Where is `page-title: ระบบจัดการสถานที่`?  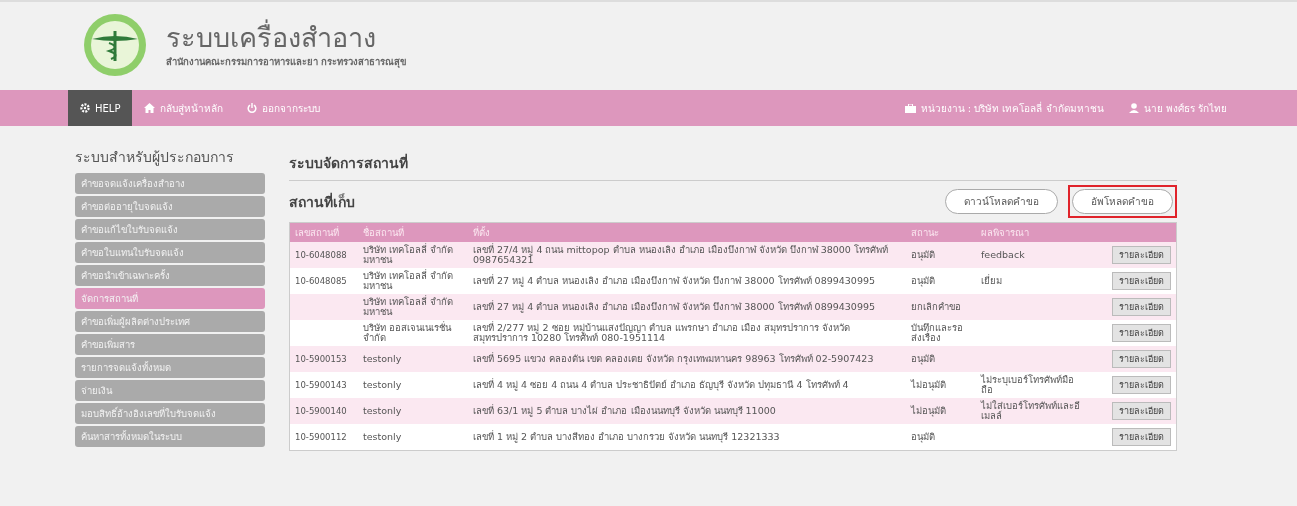 page-title: ระบบจัดการสถานที่ is located at coordinates (733, 163).